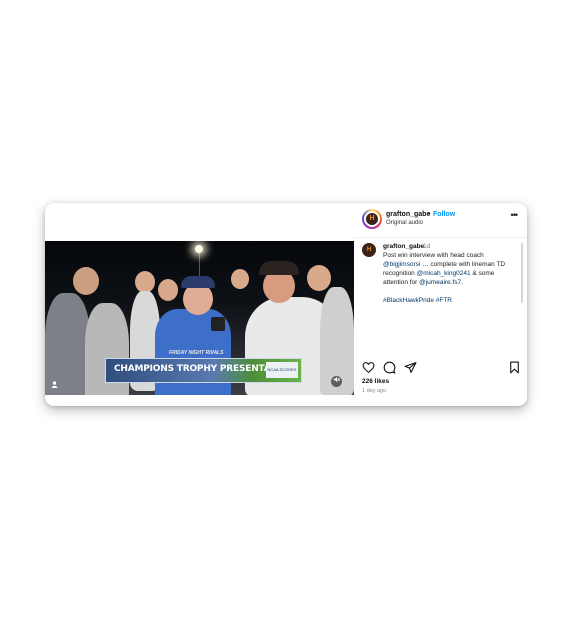  I want to click on heart-icon, so click(368, 367).